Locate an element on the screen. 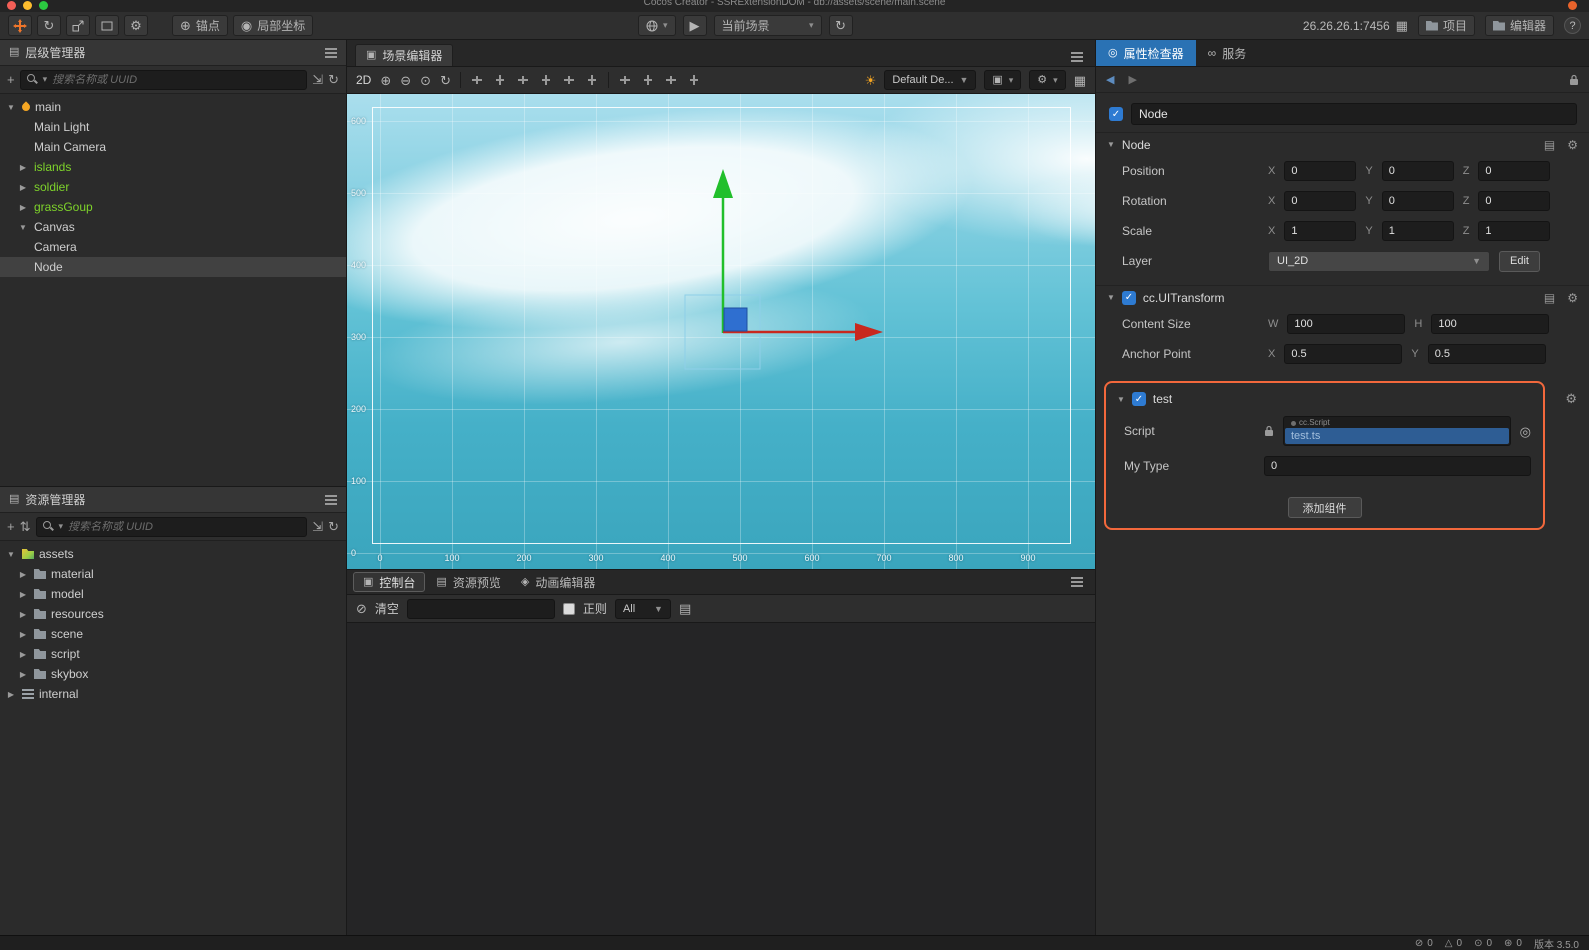 The image size is (1589, 950). 2d-mode-toggle: 2D is located at coordinates (363, 80).